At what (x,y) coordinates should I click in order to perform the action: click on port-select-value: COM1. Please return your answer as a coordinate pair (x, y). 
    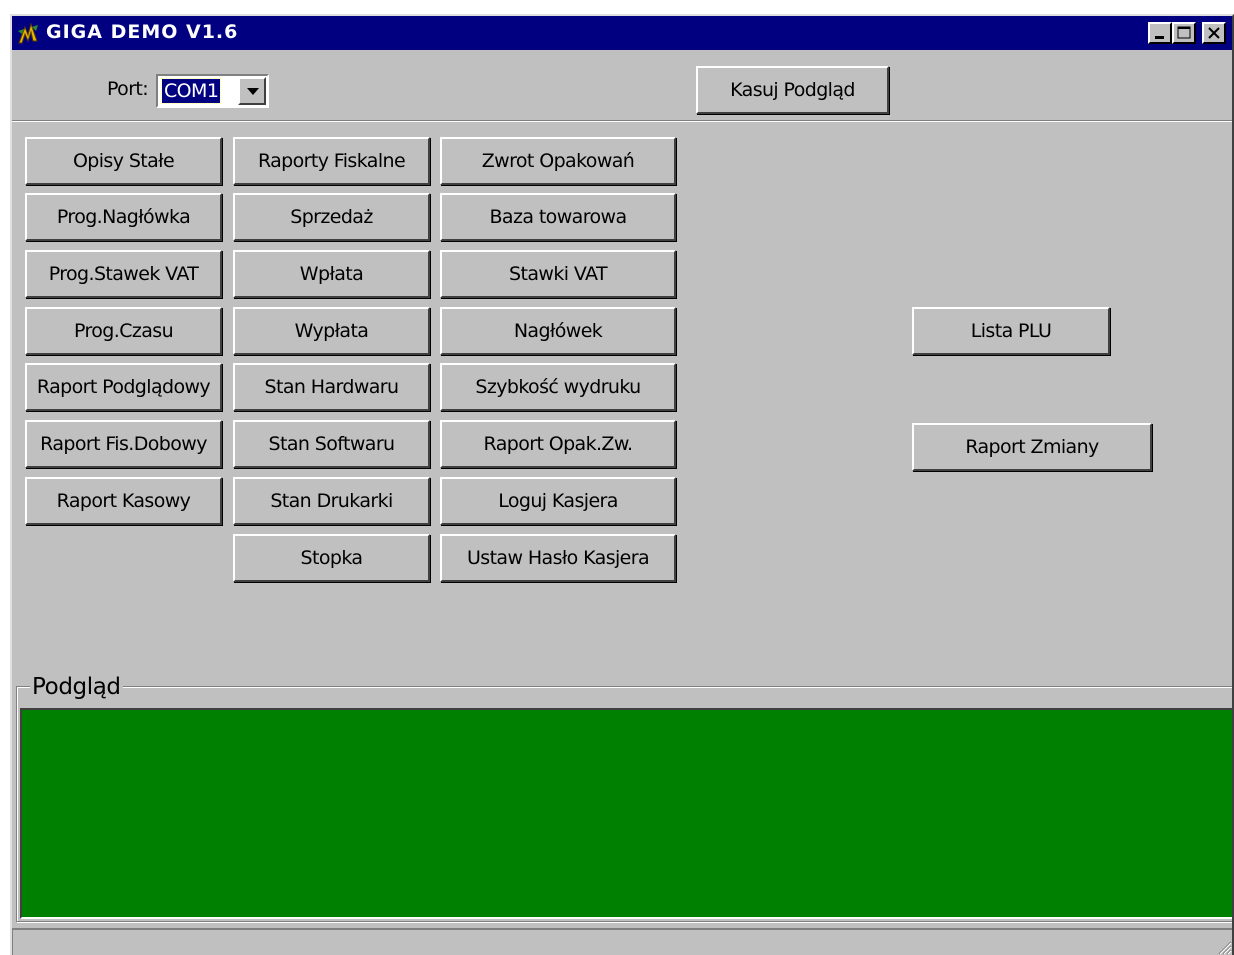
    Looking at the image, I should click on (191, 91).